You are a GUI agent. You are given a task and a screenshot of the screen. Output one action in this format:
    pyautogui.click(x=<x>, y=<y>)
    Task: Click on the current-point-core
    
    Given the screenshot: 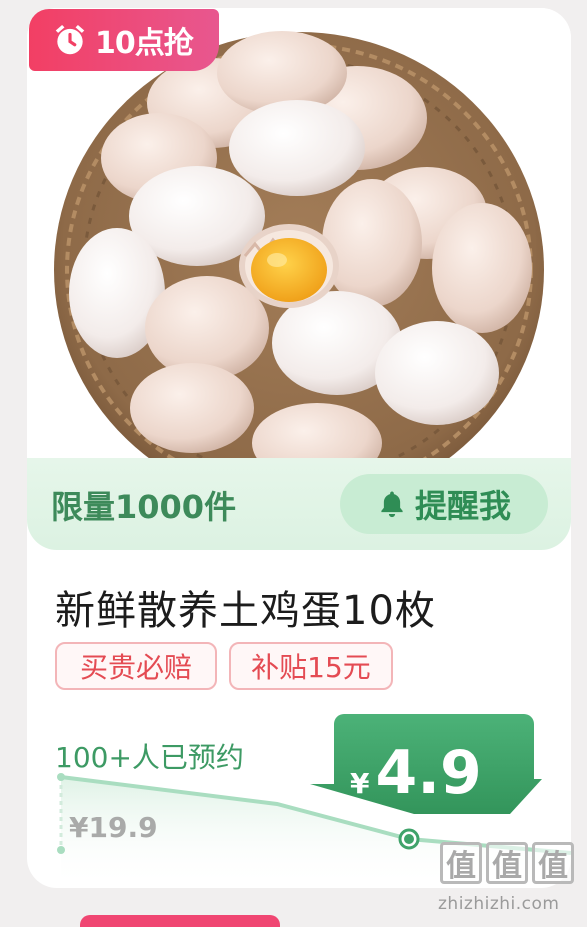 What is the action you would take?
    pyautogui.click(x=409, y=839)
    